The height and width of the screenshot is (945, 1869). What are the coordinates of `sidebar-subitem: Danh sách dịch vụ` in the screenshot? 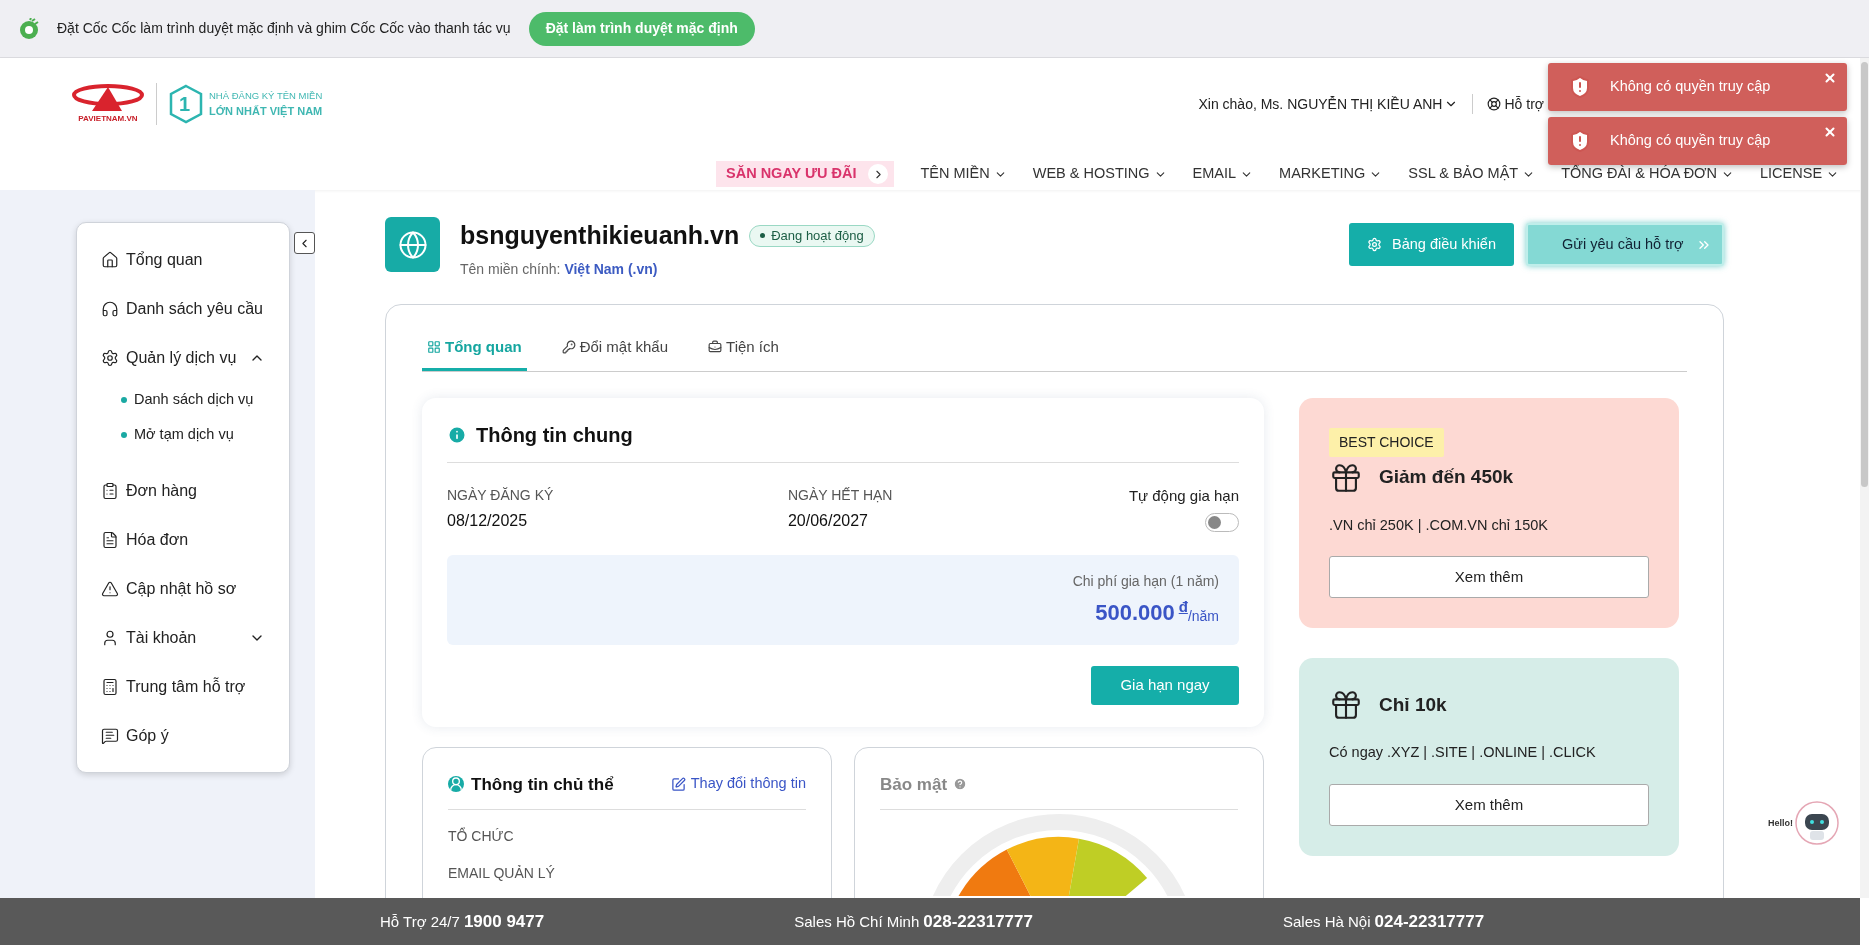 It's located at (183, 399).